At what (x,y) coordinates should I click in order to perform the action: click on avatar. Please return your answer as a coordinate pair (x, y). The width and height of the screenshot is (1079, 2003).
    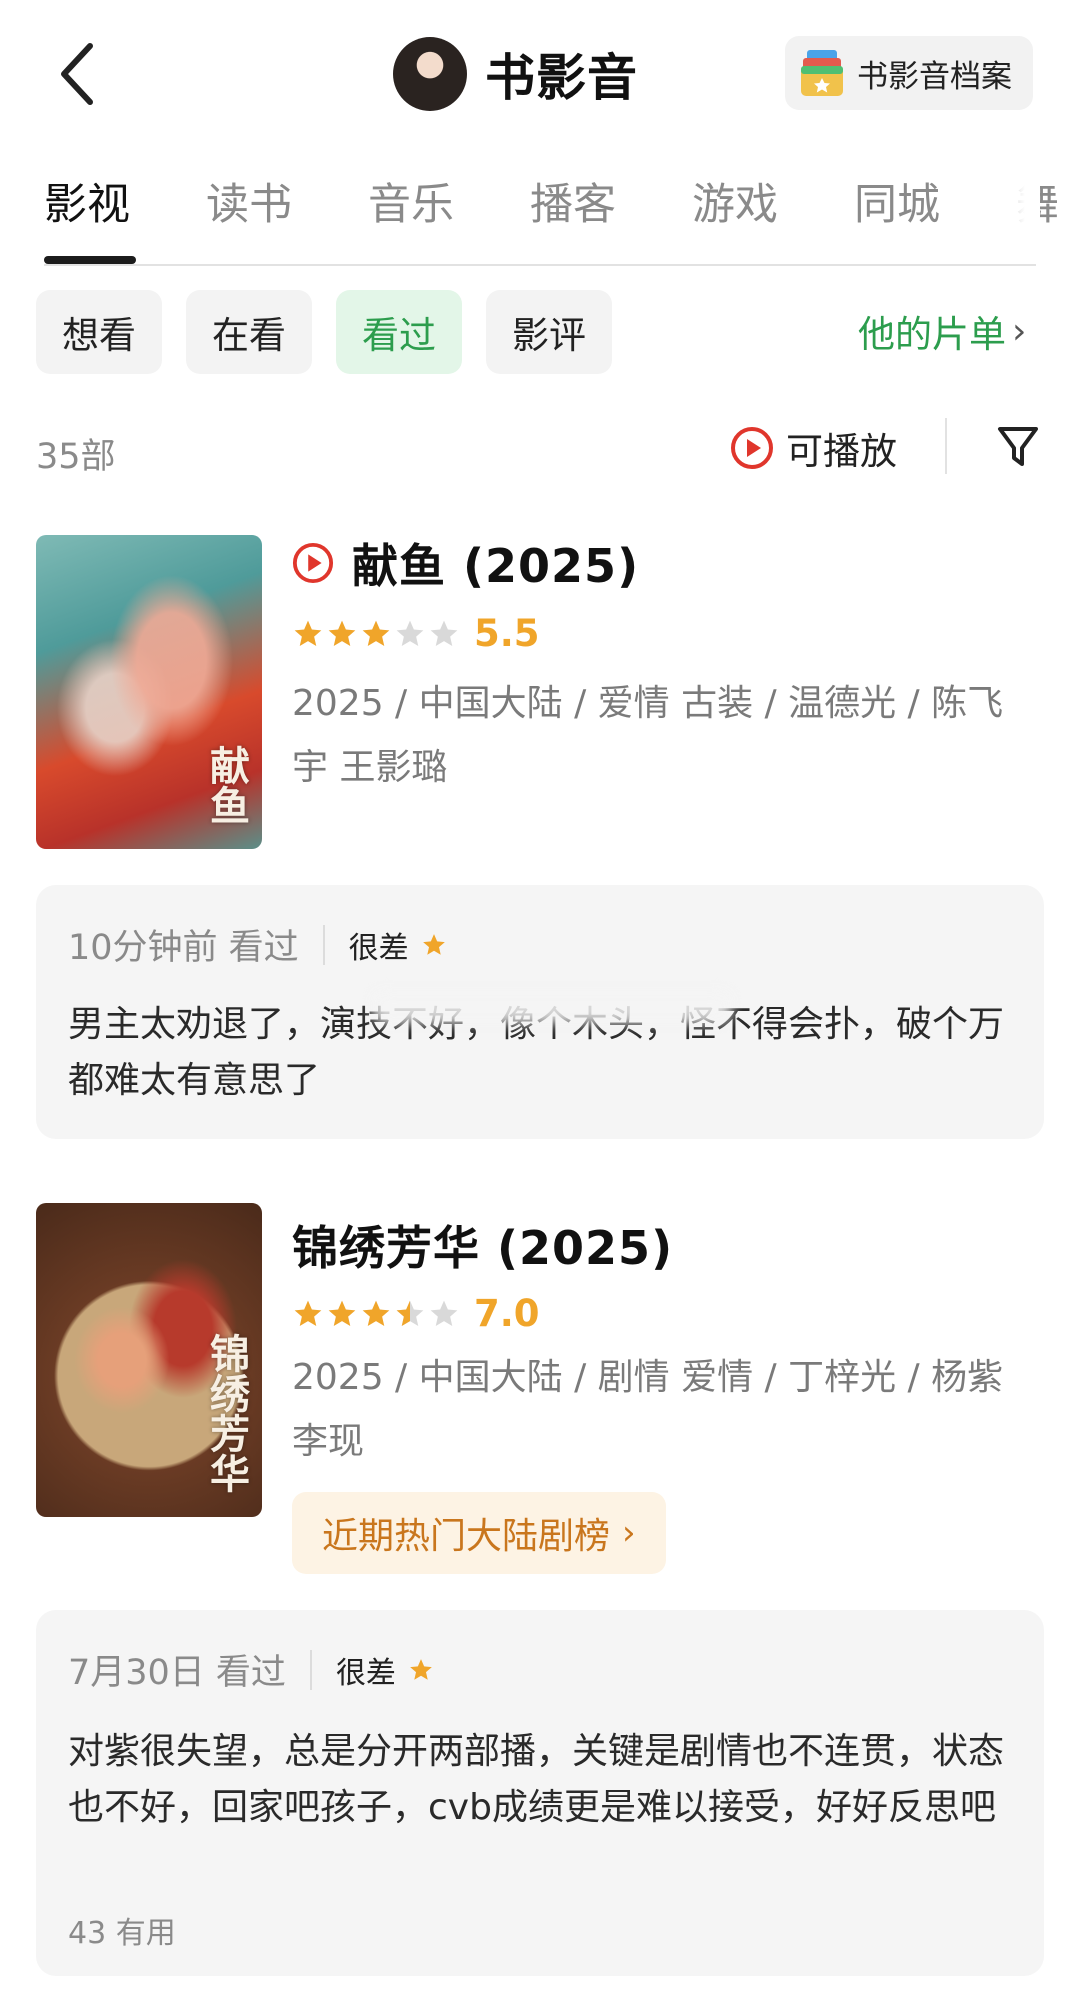
    Looking at the image, I should click on (430, 74).